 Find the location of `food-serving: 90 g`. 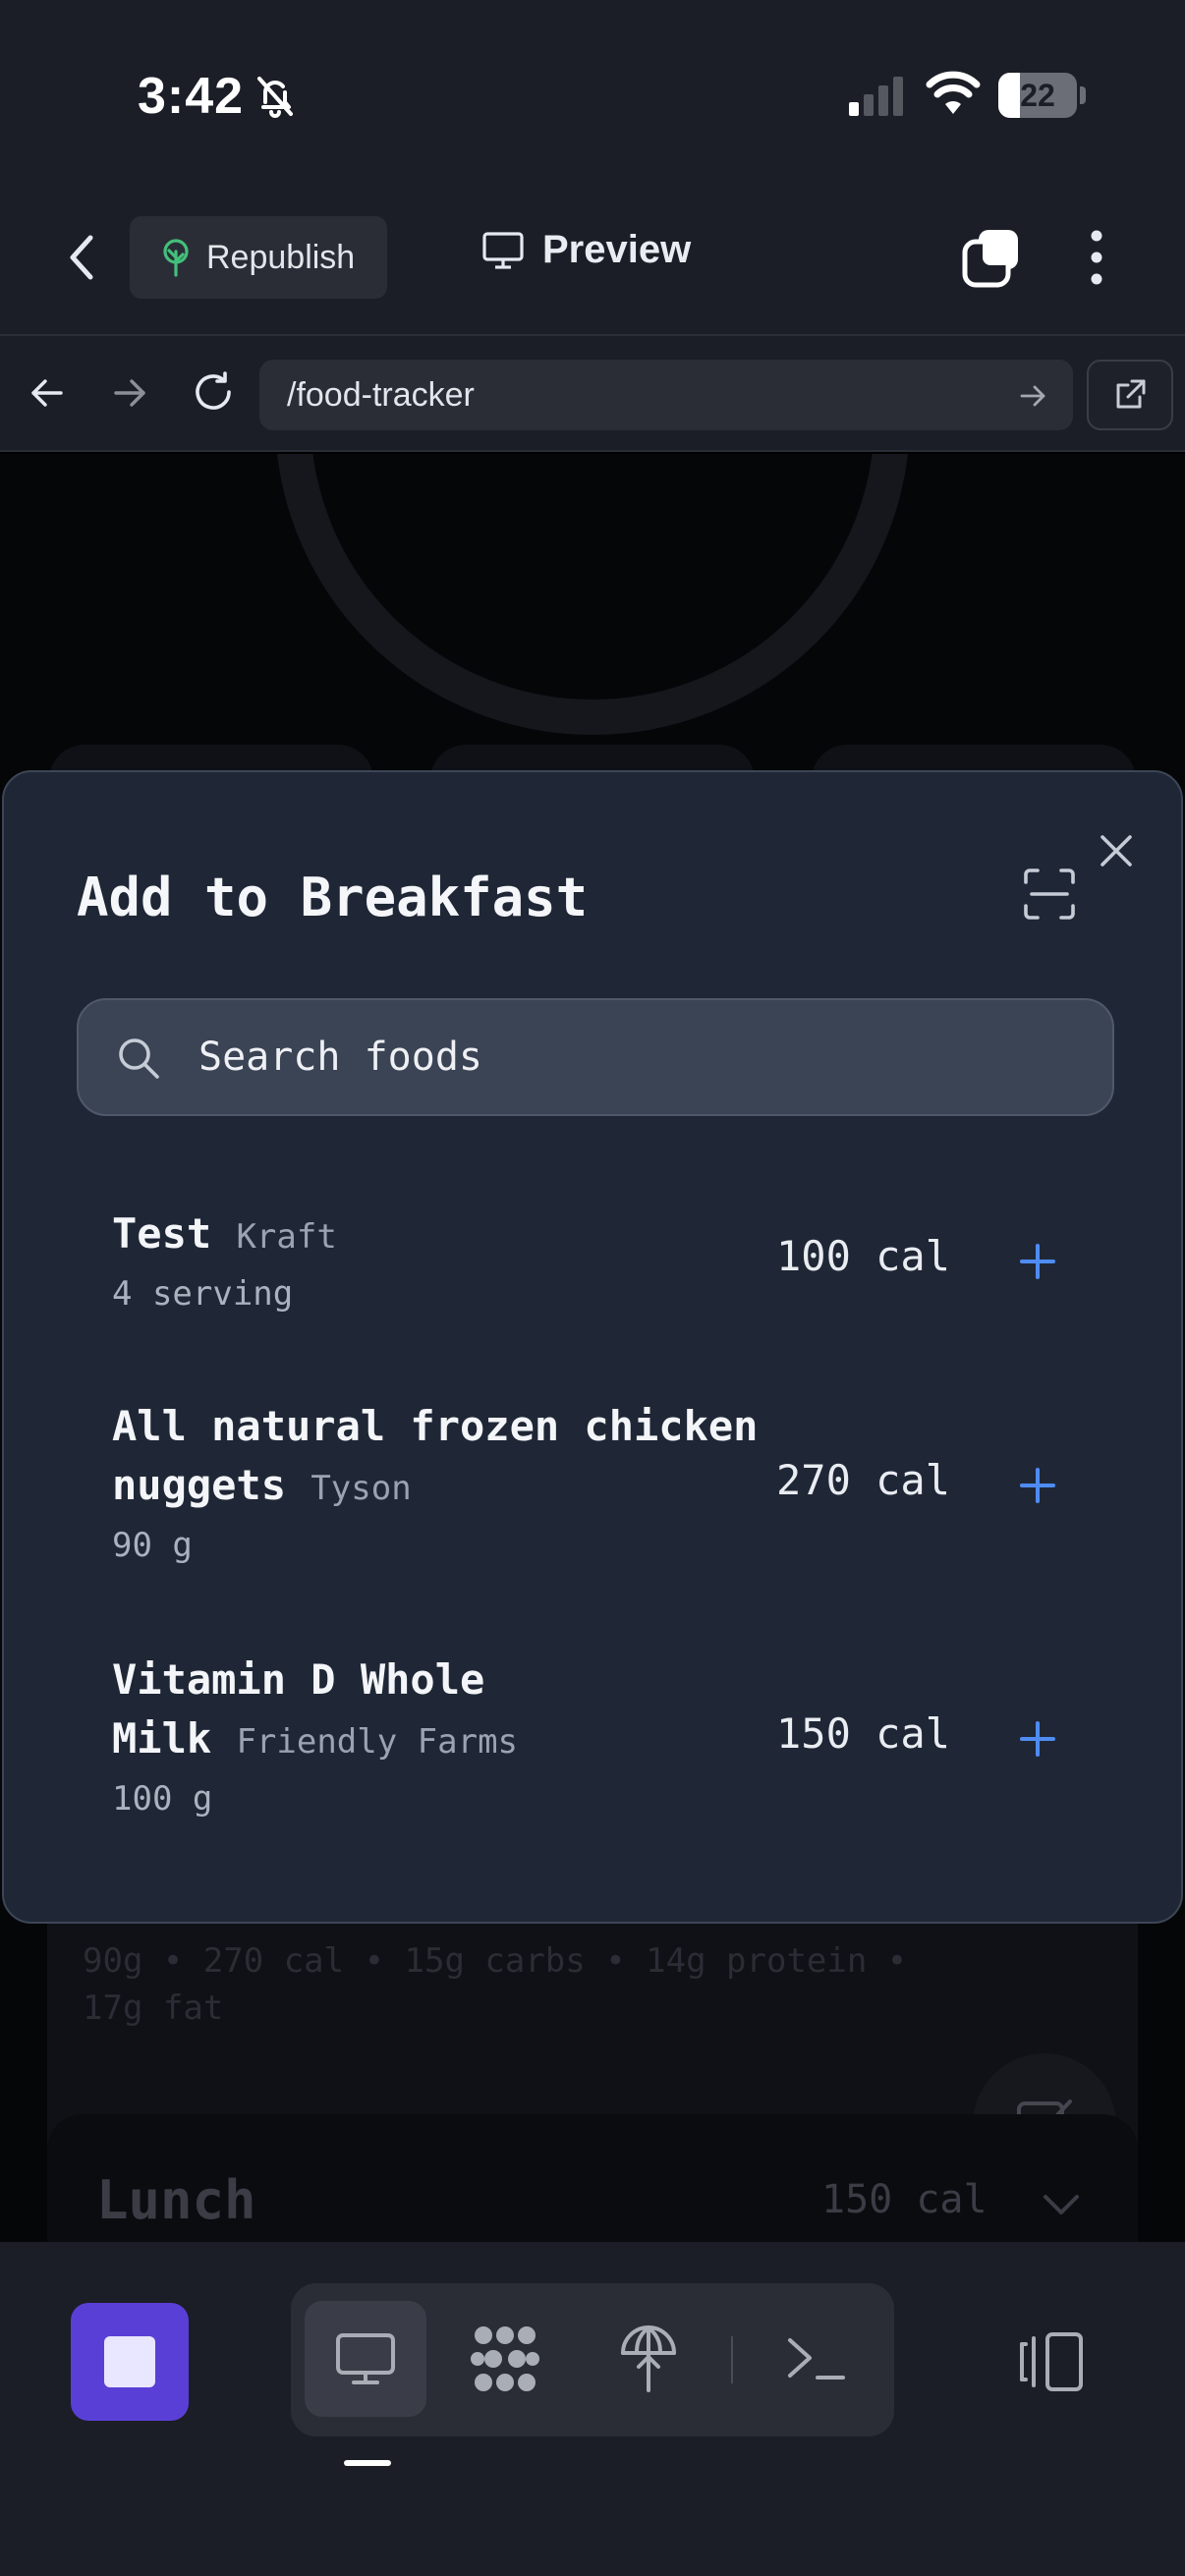

food-serving: 90 g is located at coordinates (152, 1545).